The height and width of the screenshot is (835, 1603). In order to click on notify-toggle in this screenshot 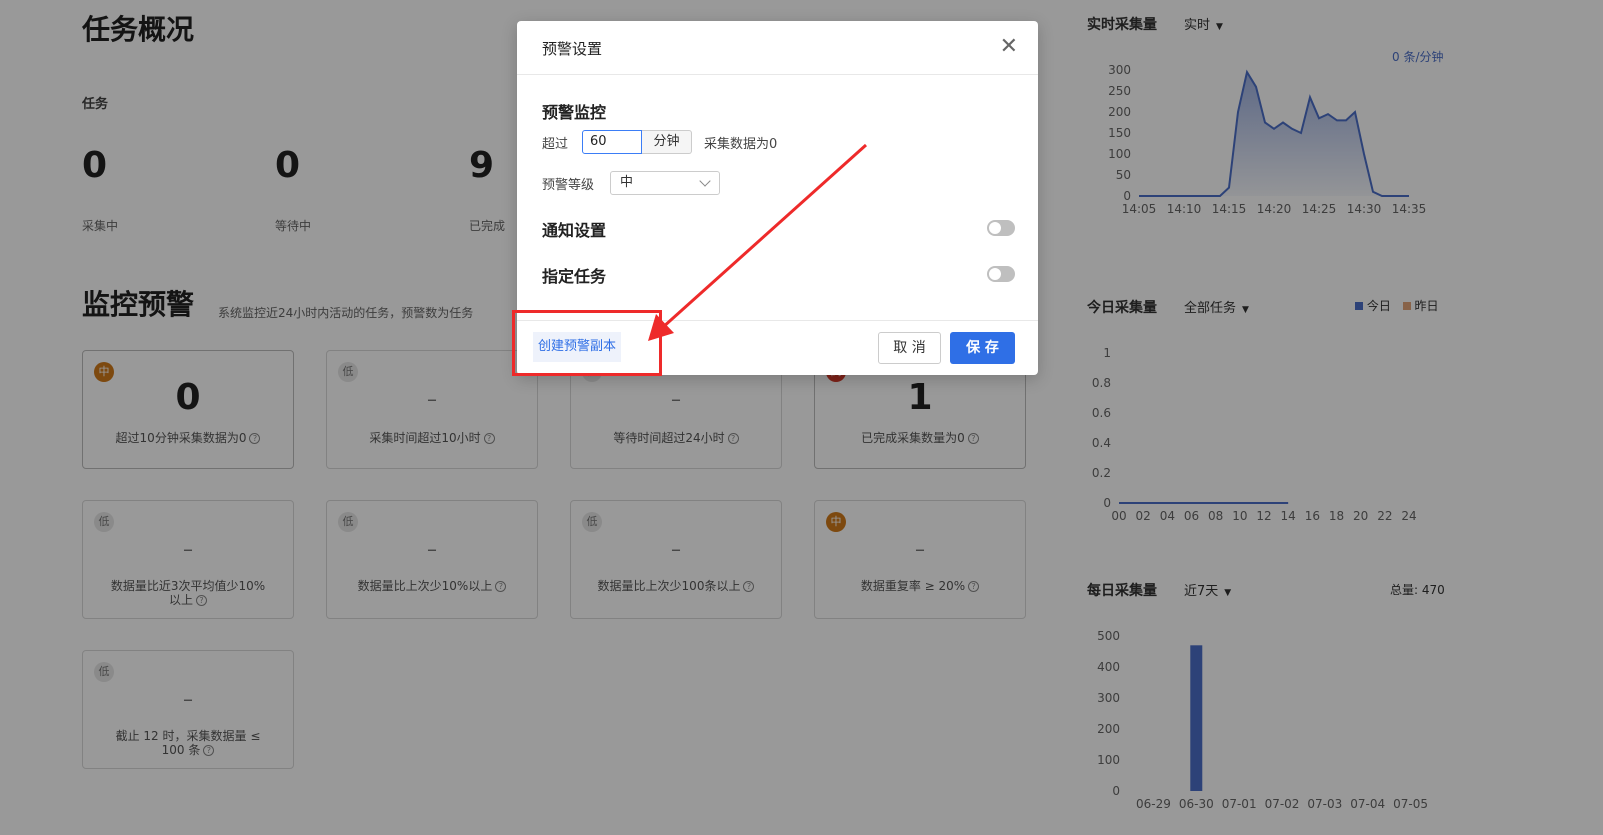, I will do `click(1001, 228)`.